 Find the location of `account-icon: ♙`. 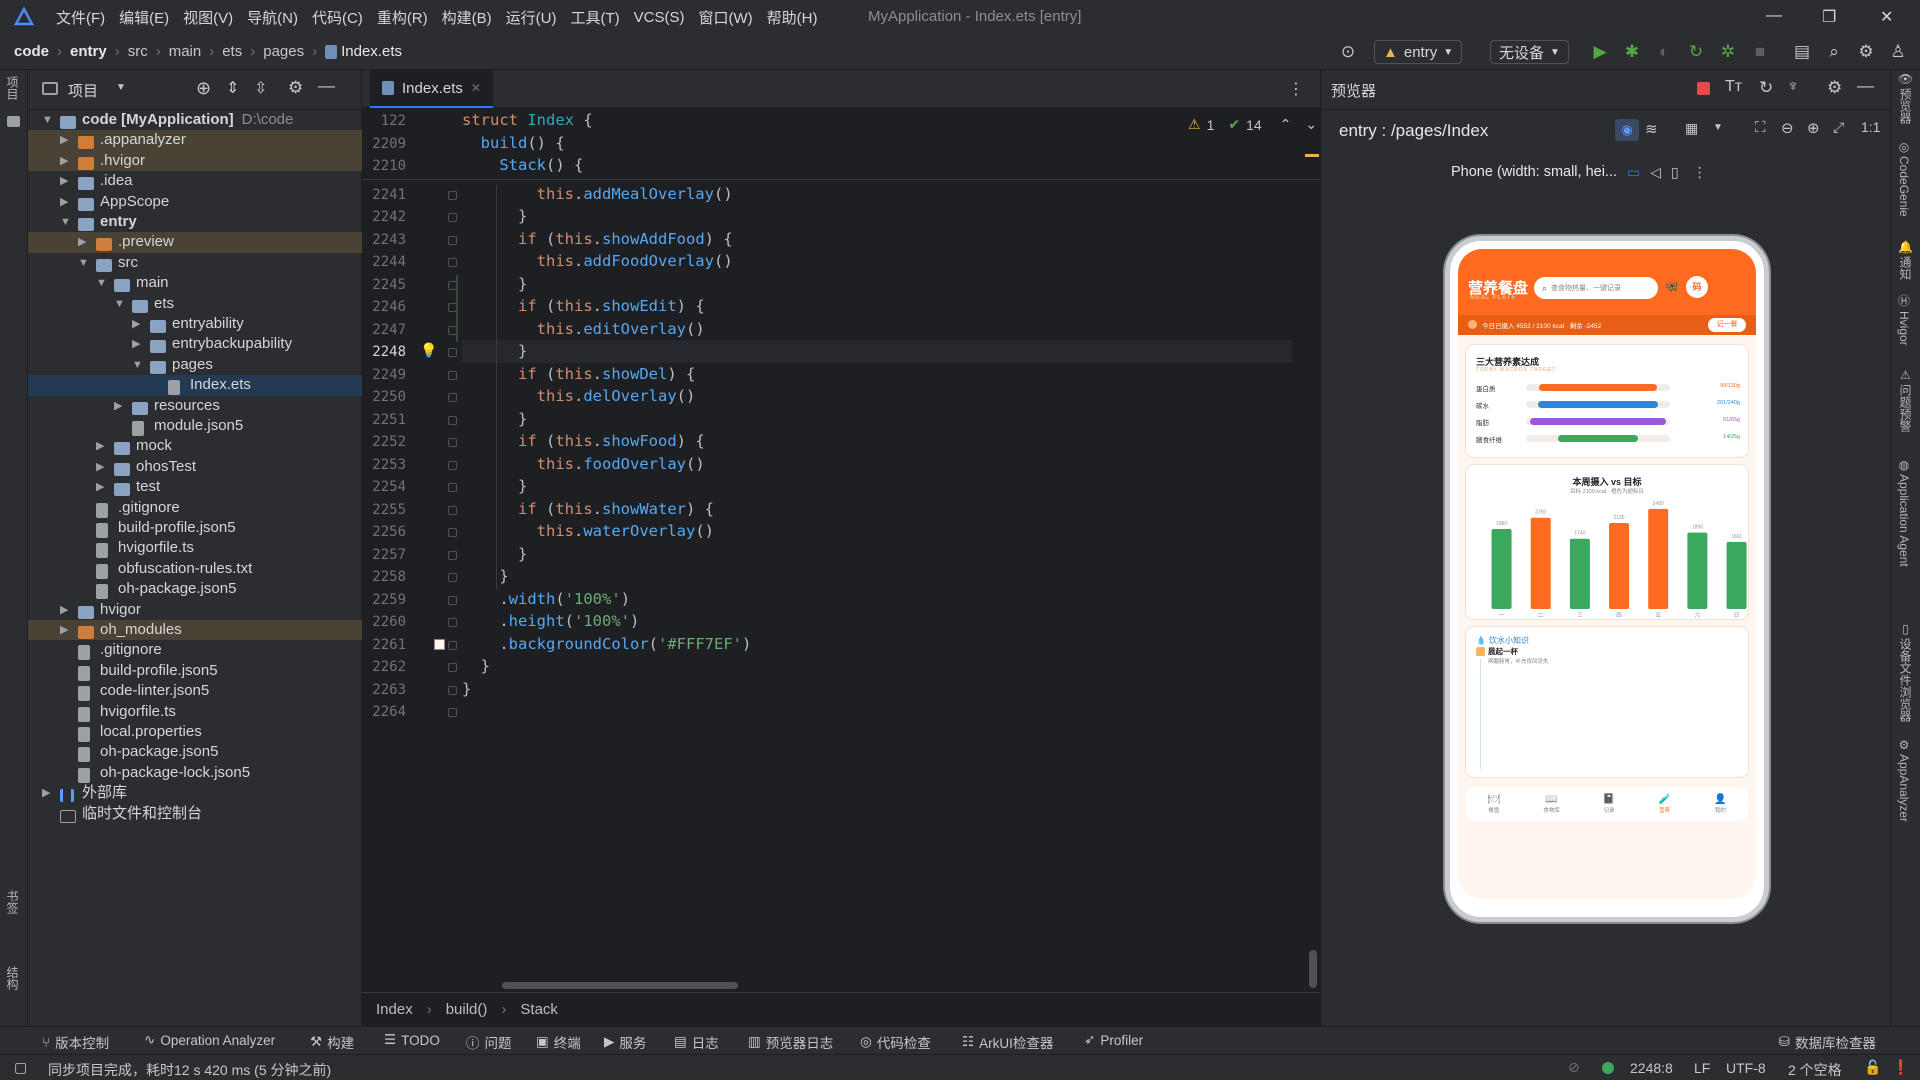

account-icon: ♙ is located at coordinates (1898, 52).